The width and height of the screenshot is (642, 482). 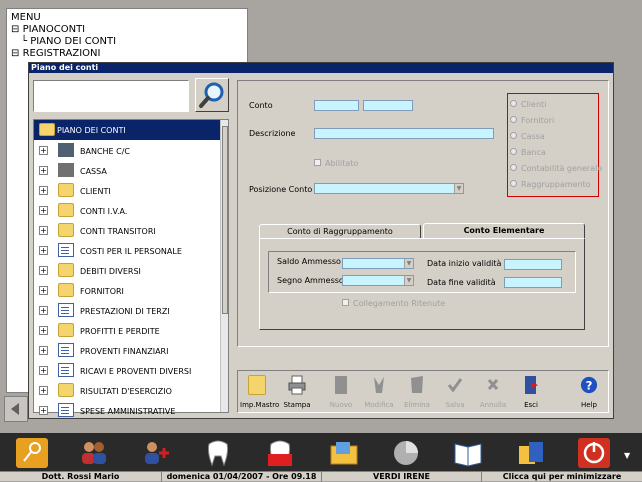 I want to click on book-button, so click(x=468, y=453).